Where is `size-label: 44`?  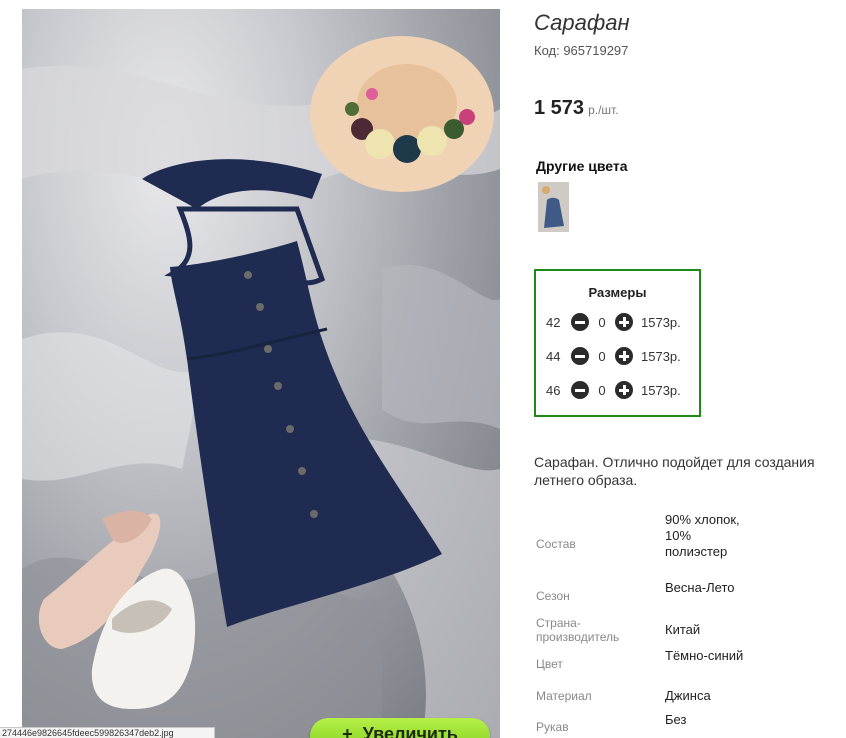
size-label: 44 is located at coordinates (553, 356).